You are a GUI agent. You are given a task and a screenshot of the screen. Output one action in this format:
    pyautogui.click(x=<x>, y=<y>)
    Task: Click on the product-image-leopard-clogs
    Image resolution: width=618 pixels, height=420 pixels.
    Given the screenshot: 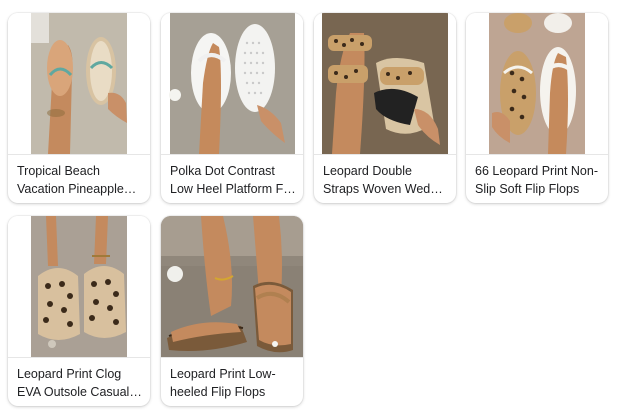 What is the action you would take?
    pyautogui.click(x=79, y=286)
    